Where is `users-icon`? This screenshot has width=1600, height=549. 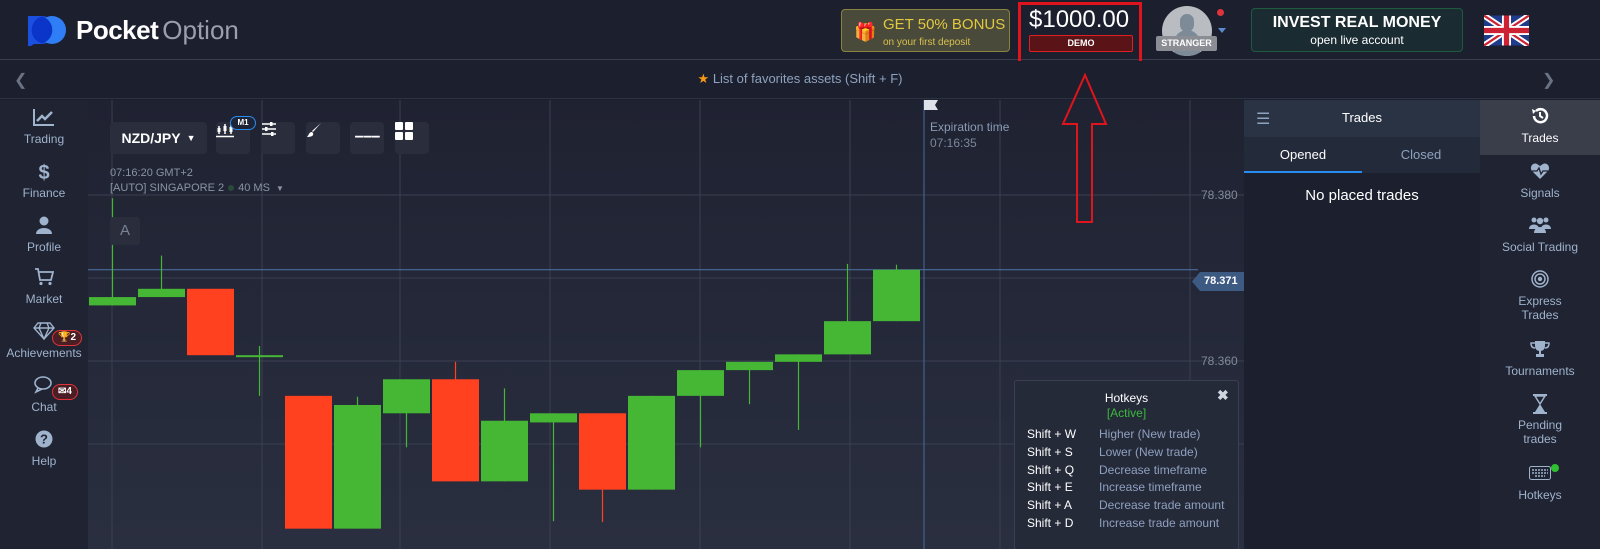 users-icon is located at coordinates (1540, 227).